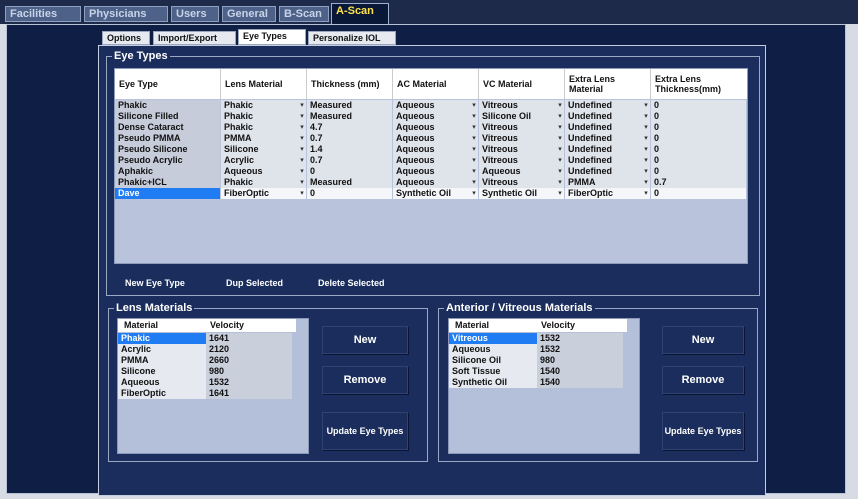  Describe the element at coordinates (168, 84) in the screenshot. I see `col-header-eye-type: Eye Type` at that location.